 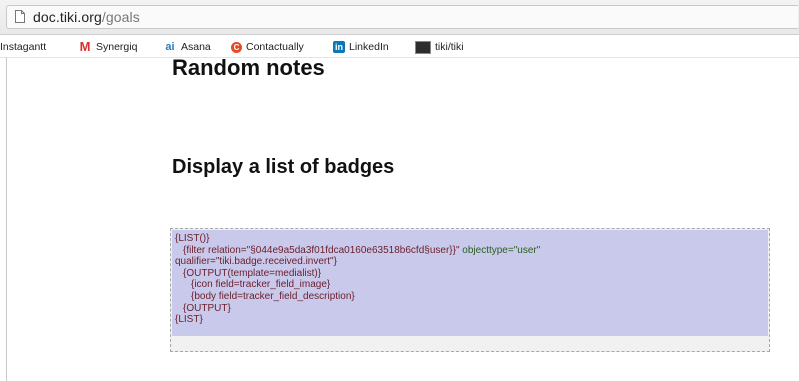 I want to click on linkedin-icon: in, so click(x=339, y=47).